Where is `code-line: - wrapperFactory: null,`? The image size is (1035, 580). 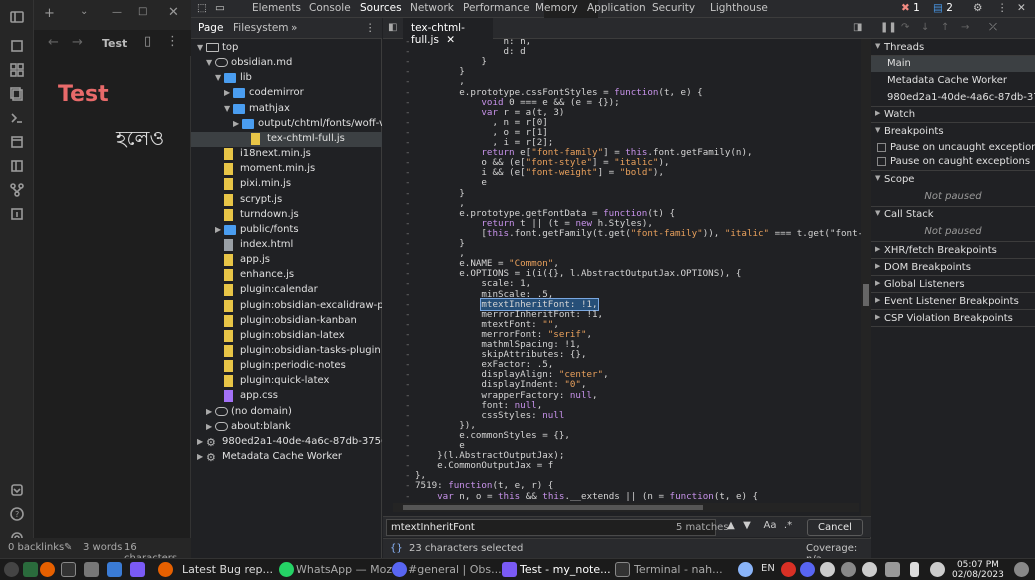
code-line: - wrapperFactory: null, is located at coordinates (622, 395).